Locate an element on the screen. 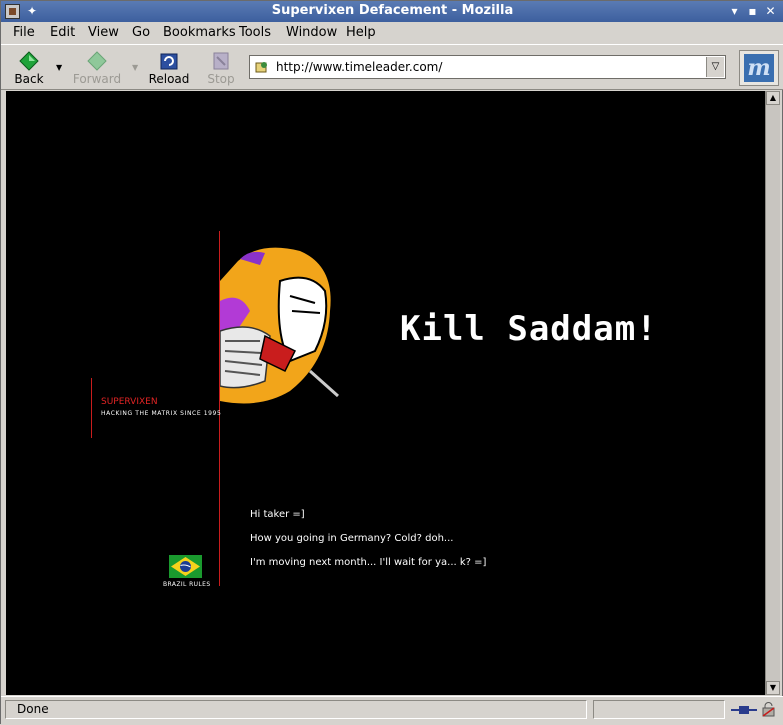 The height and width of the screenshot is (725, 783). menu-help: Help is located at coordinates (361, 32).